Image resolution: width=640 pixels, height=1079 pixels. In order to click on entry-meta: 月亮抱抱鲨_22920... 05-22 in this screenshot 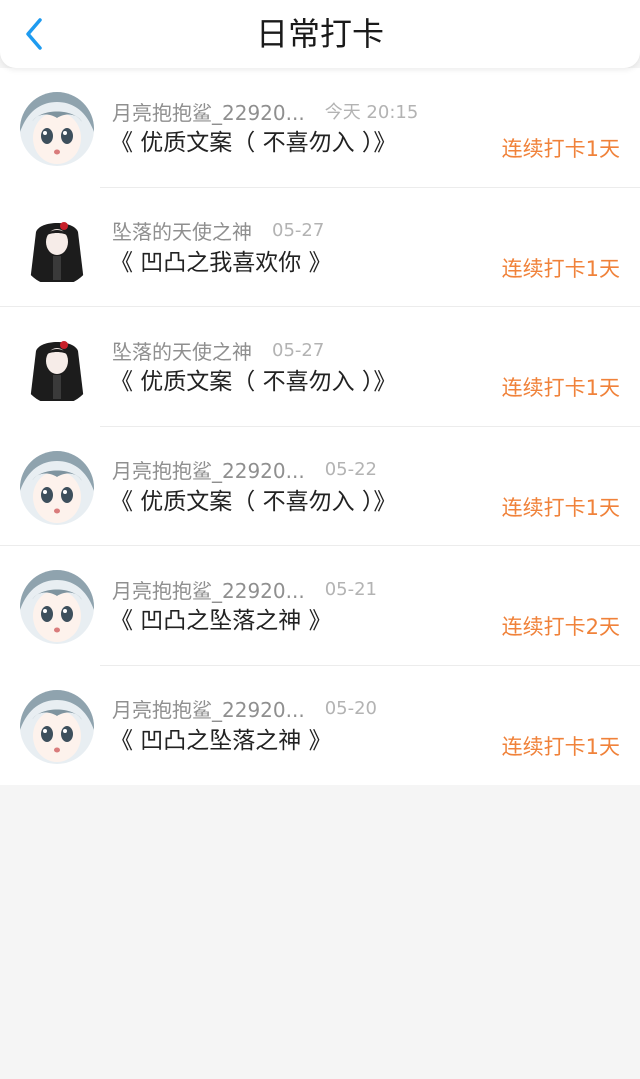, I will do `click(244, 470)`.